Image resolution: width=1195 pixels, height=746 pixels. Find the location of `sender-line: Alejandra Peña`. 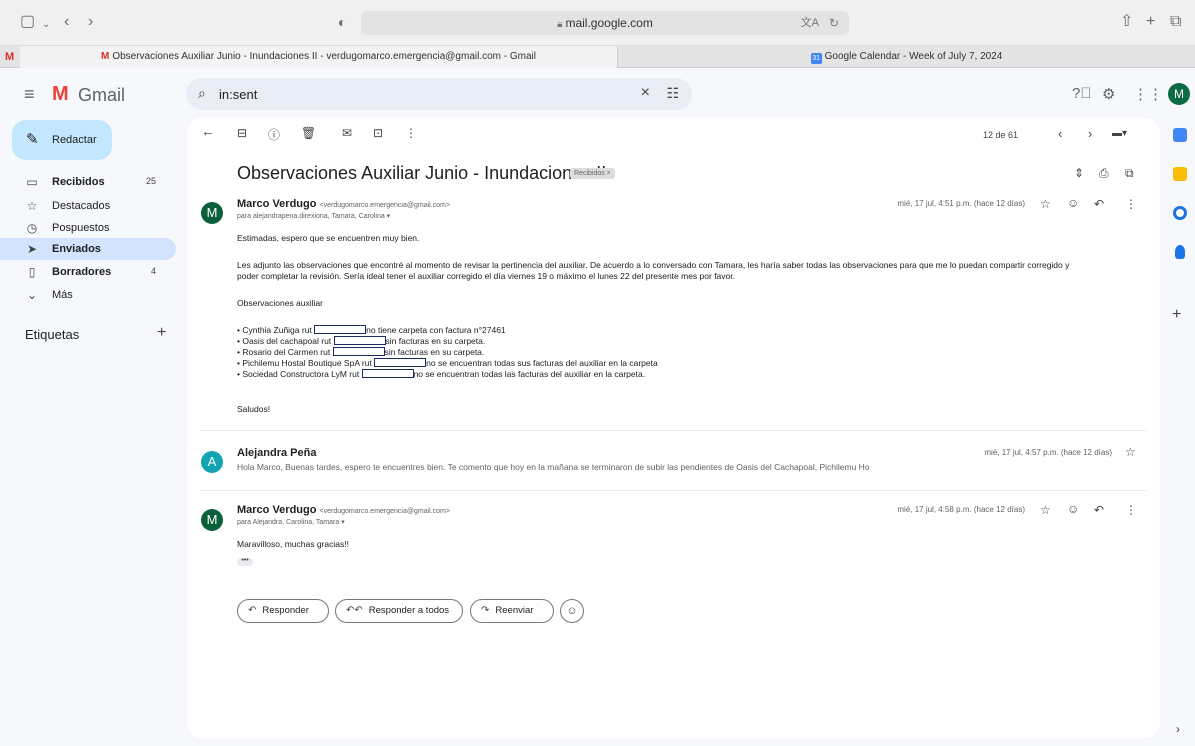

sender-line: Alejandra Peña is located at coordinates (276, 453).